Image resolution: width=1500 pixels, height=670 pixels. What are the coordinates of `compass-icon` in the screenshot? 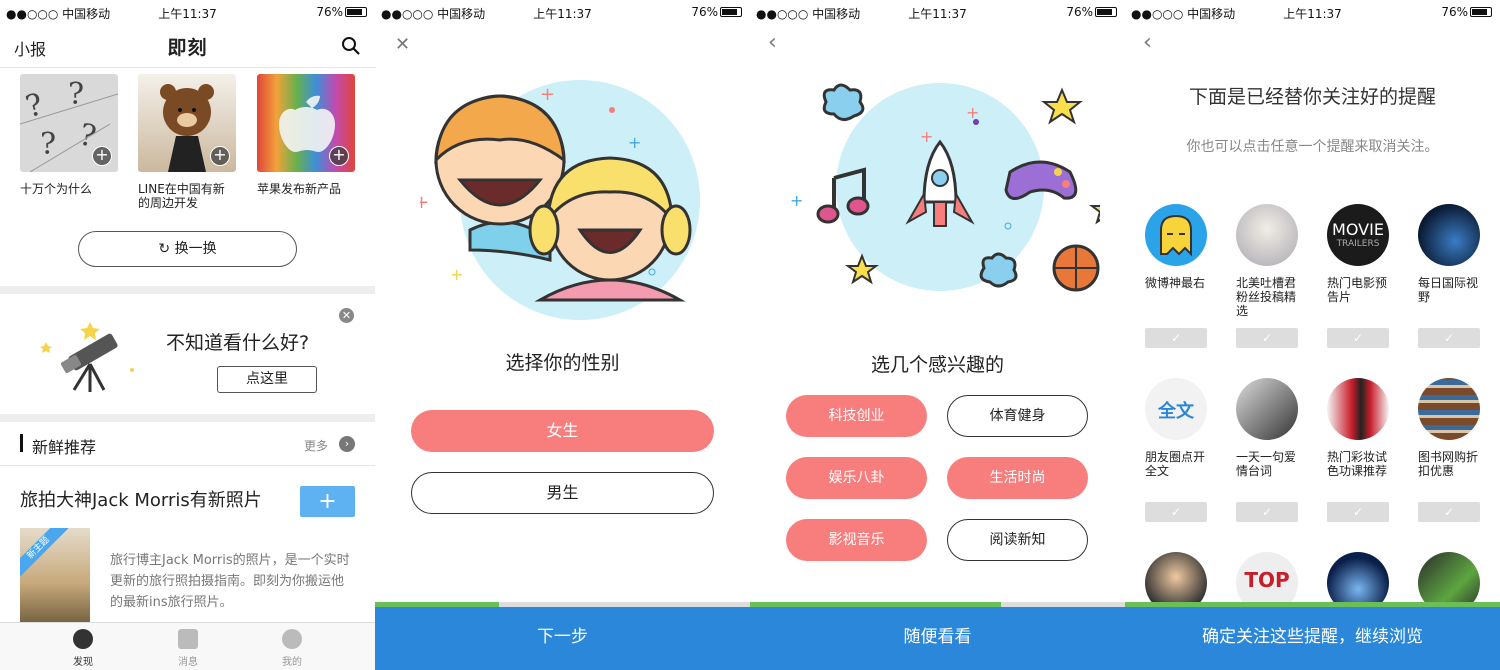 It's located at (83, 639).